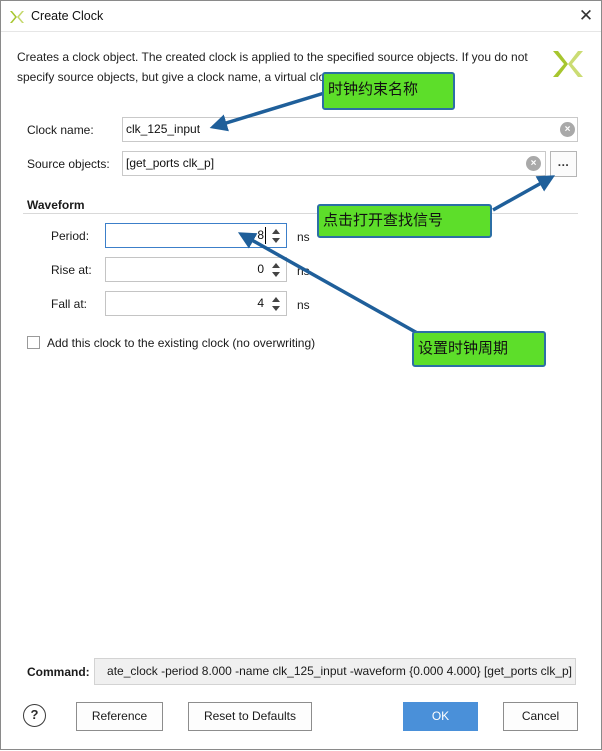  I want to click on annotation-clock-name: 时钟约束名称, so click(388, 91).